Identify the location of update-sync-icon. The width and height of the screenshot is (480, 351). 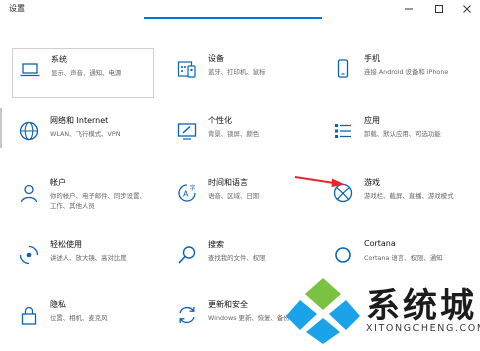
(187, 315).